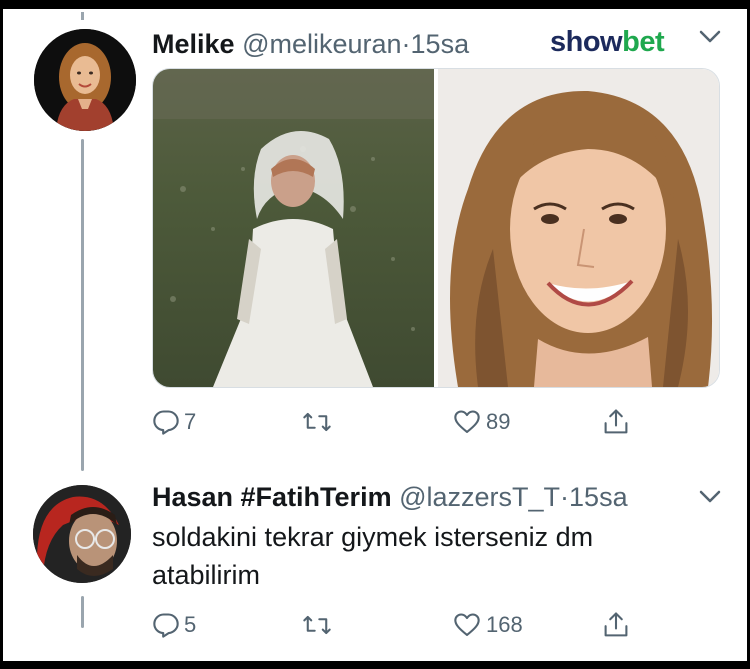 The image size is (750, 669). Describe the element at coordinates (498, 421) in the screenshot. I see `like-count: 89` at that location.